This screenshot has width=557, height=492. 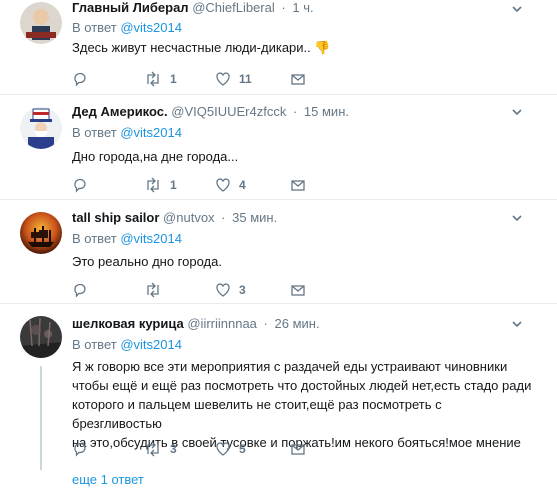 I want to click on tweet-actions: 3 5, so click(x=202, y=449).